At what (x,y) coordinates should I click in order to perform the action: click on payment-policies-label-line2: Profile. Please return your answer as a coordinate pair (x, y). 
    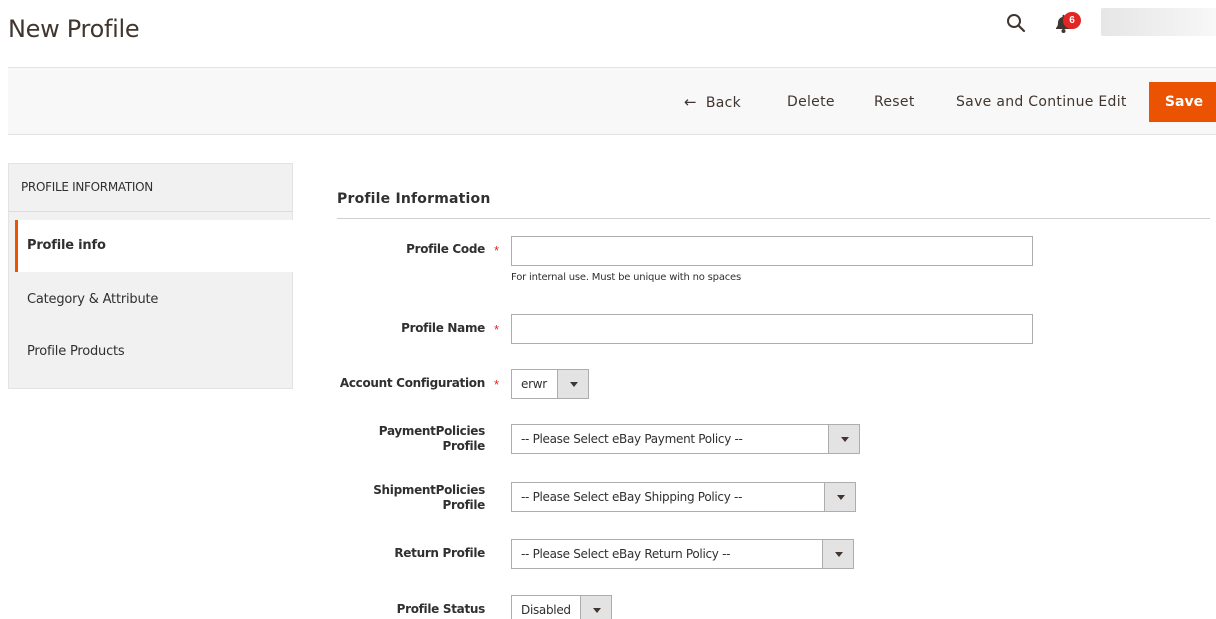
    Looking at the image, I should click on (464, 446).